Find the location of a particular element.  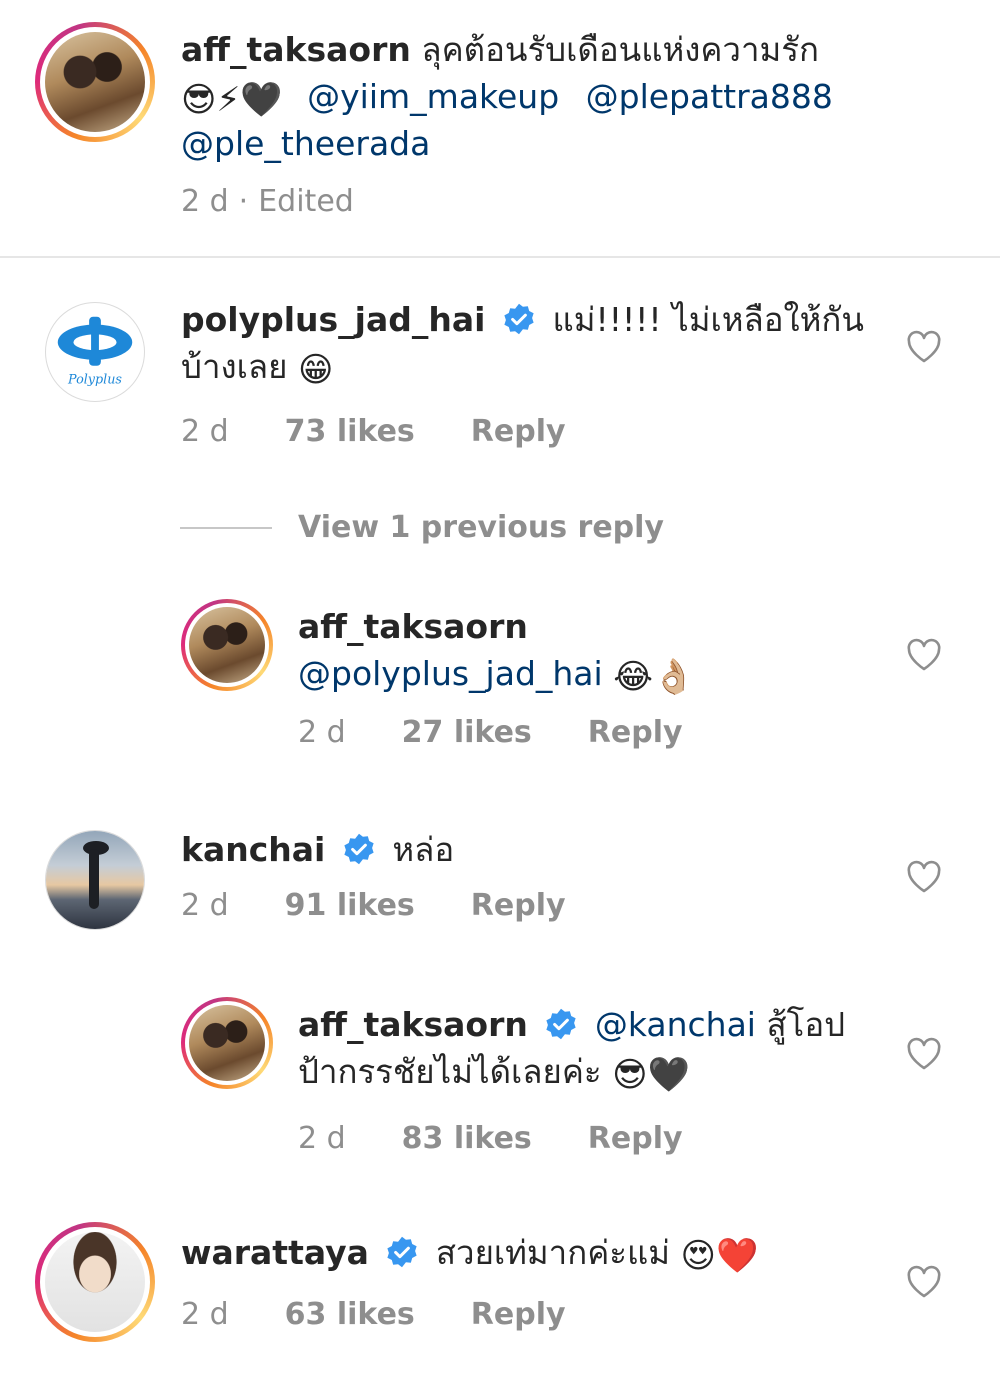

comment-username: kanchai is located at coordinates (253, 849).